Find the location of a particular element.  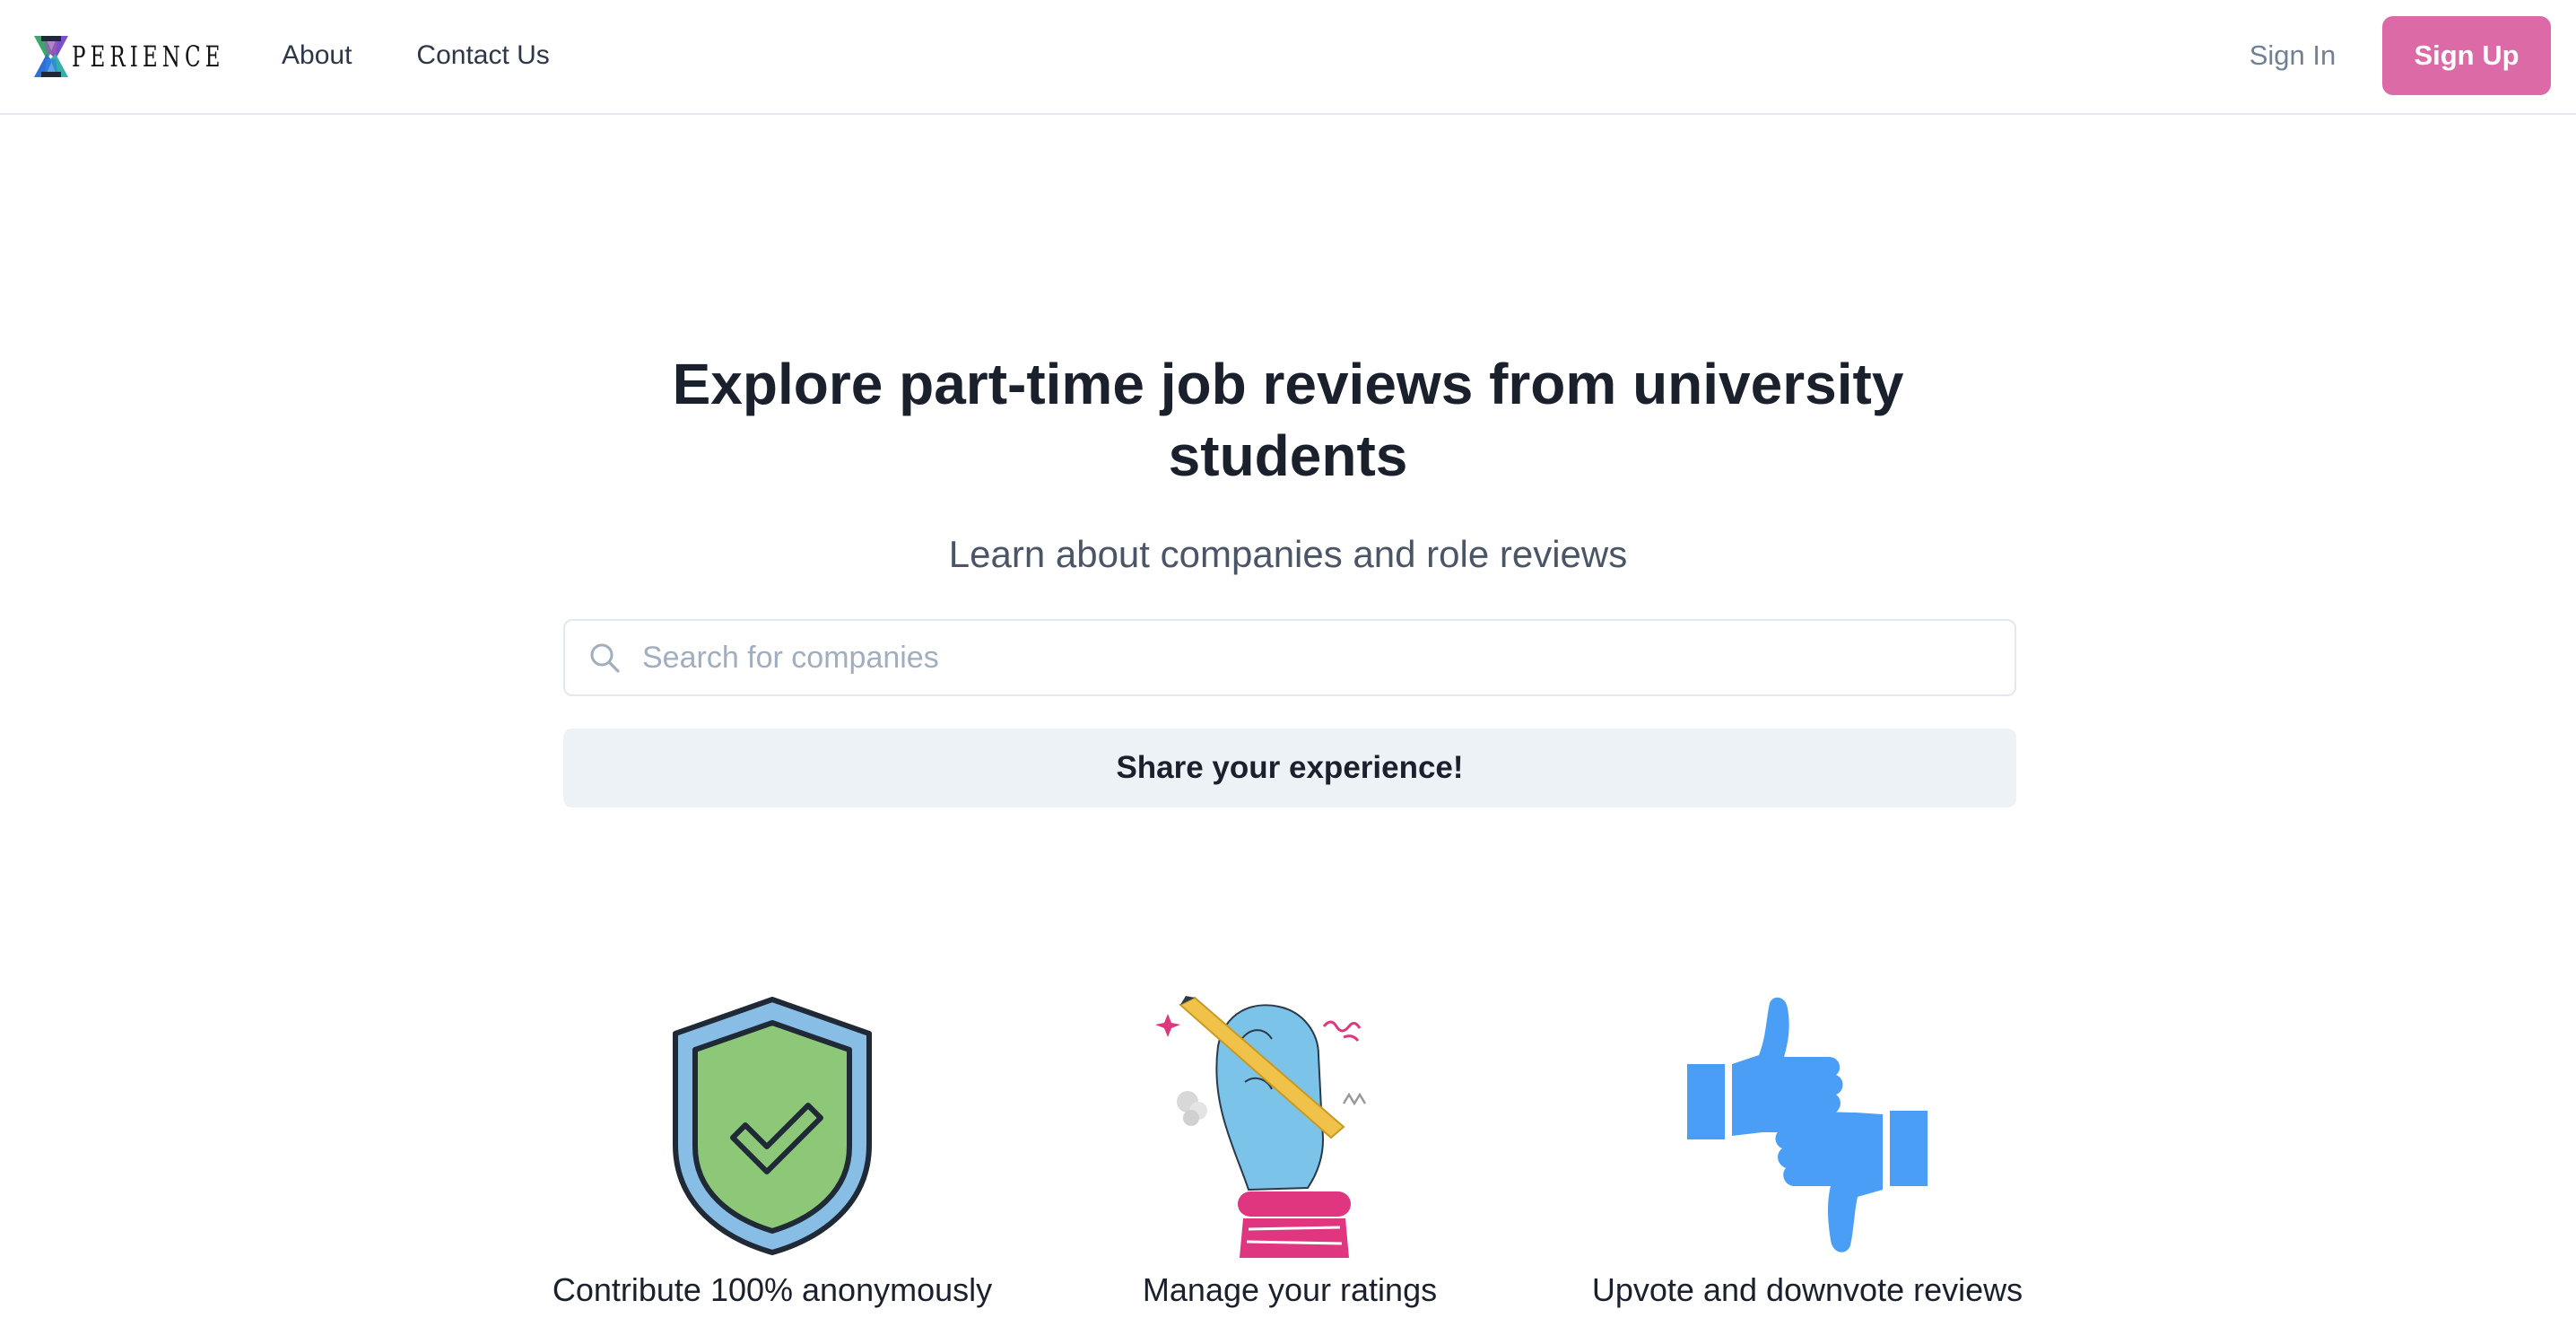

feature-caption: Contribute 100% anonymously is located at coordinates (772, 1289).